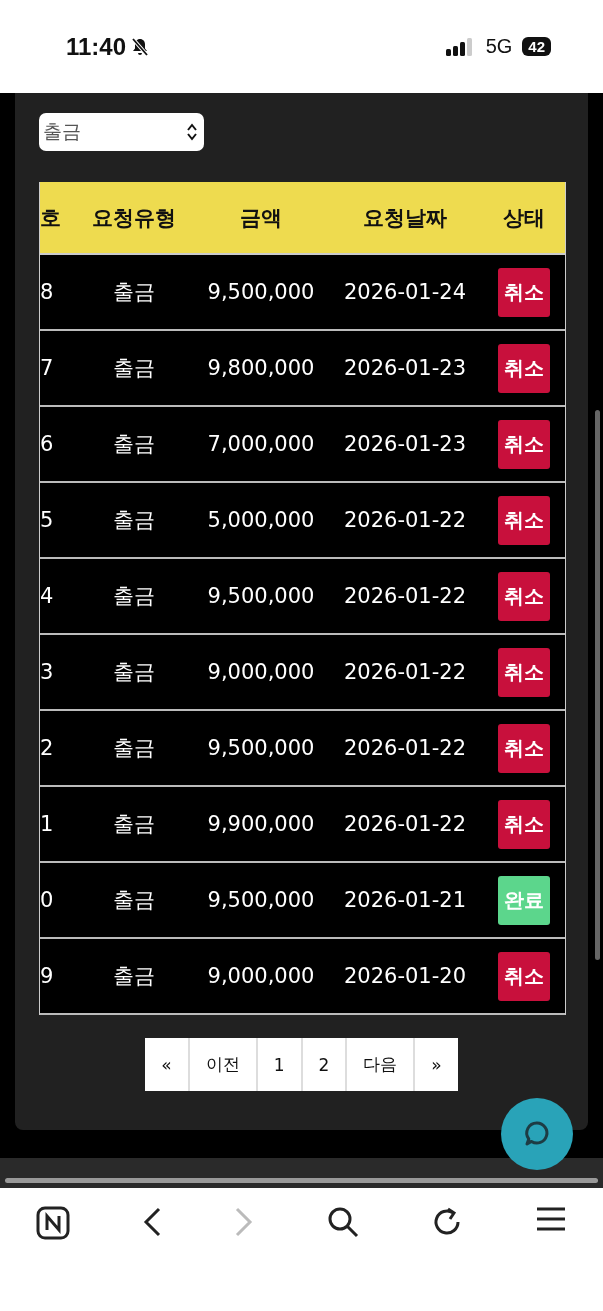 This screenshot has width=603, height=1311. Describe the element at coordinates (261, 520) in the screenshot. I see `table-cell-text: 5,000,000` at that location.